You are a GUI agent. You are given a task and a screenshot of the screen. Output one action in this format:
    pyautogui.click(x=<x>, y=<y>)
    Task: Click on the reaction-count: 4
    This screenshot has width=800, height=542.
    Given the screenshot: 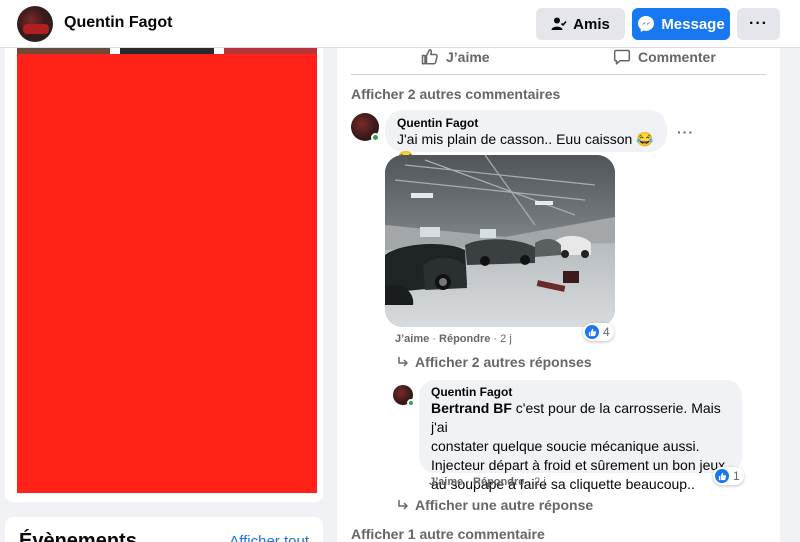 What is the action you would take?
    pyautogui.click(x=606, y=332)
    